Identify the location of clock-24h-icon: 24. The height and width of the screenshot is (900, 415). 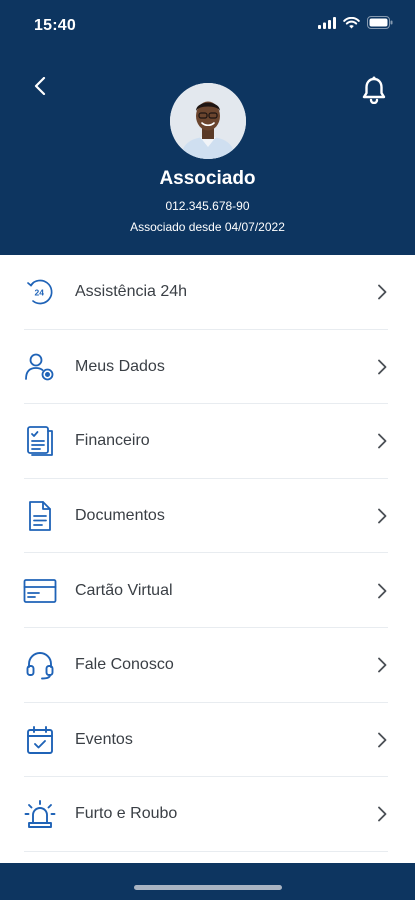
(40, 292).